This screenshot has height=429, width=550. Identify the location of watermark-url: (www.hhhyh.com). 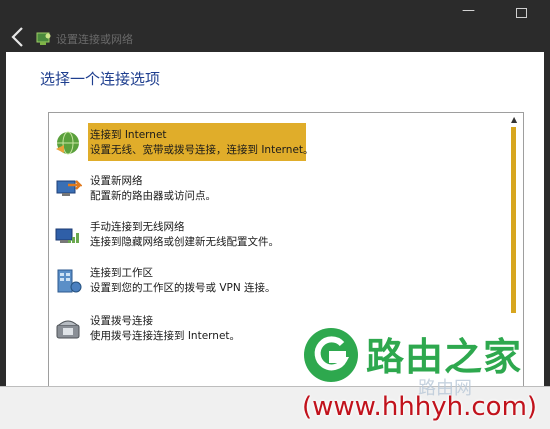
(420, 407).